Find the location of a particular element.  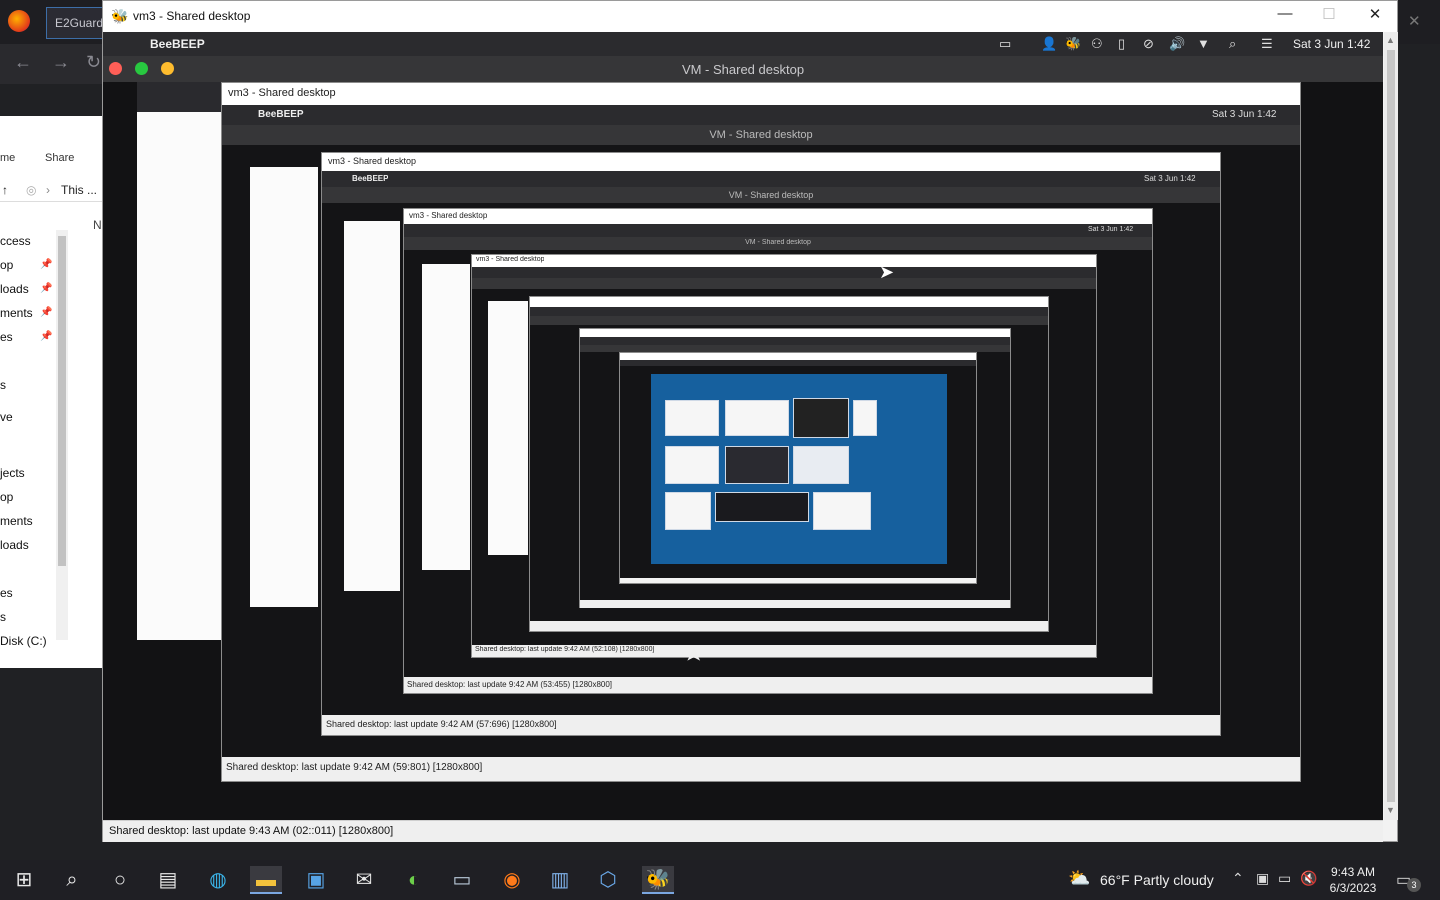

frame-menubar: BeeBEEP Sat 3 Jun 1:42 is located at coordinates (761, 115).